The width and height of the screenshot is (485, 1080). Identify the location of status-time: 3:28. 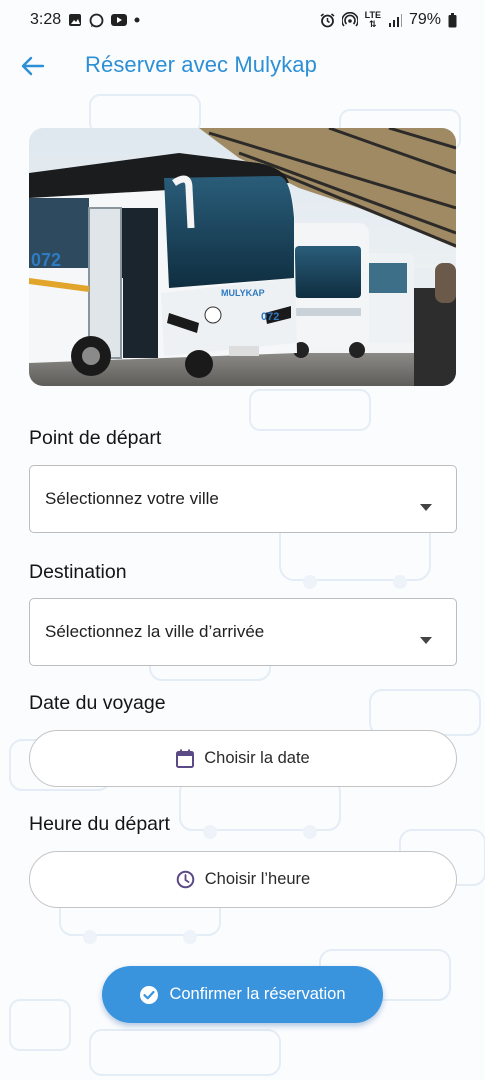
(46, 19).